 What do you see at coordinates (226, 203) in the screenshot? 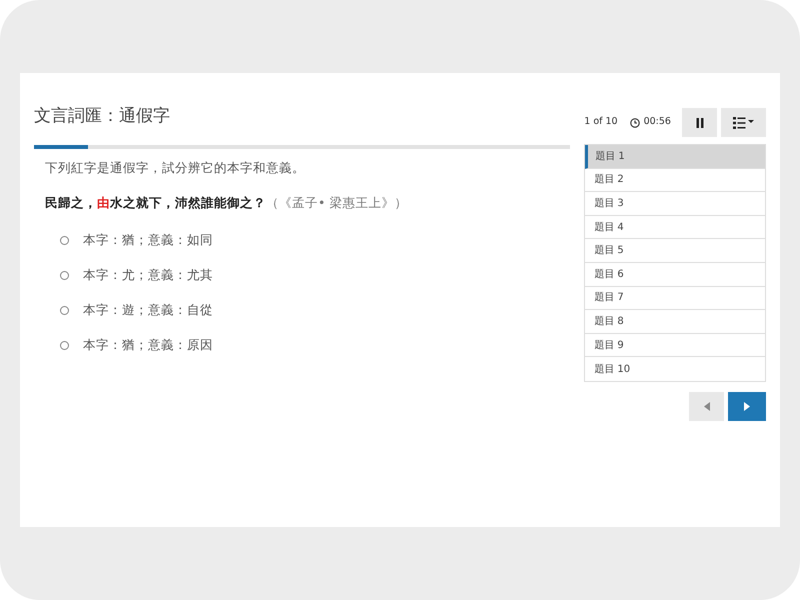
I see `question-text: 民歸之，由水之就下，沛然誰能御之？（《孟子• 梁惠王上》）` at bounding box center [226, 203].